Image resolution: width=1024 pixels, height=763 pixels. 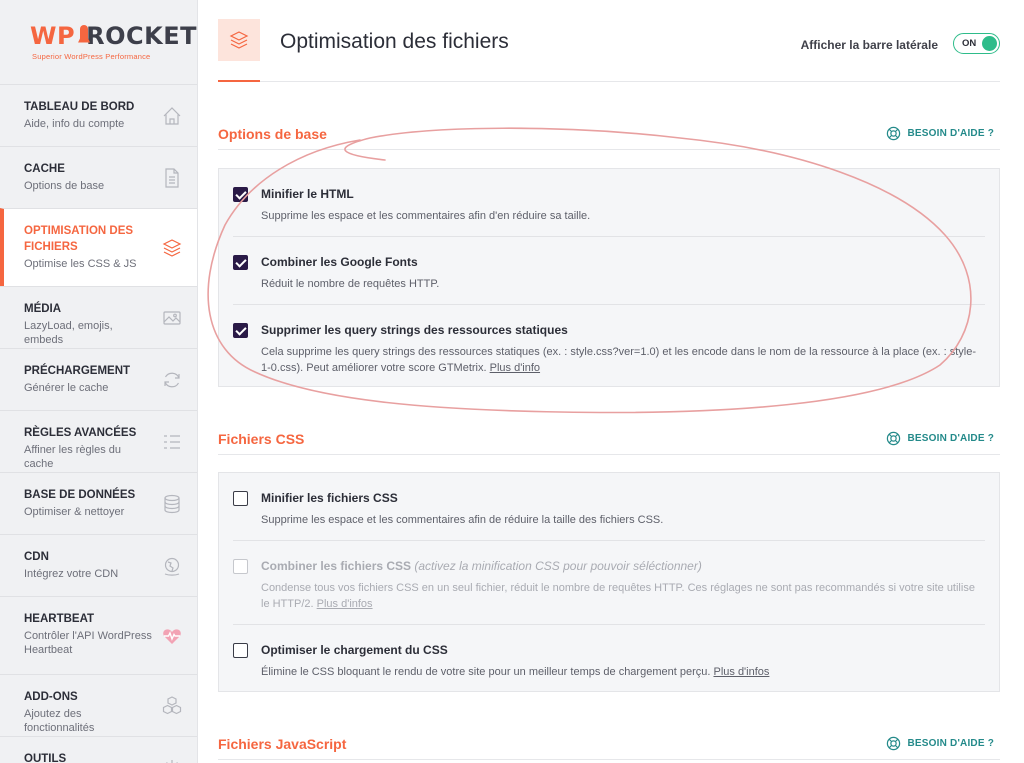 What do you see at coordinates (336, 566) in the screenshot?
I see `option-label-text: Combiner les fichiers CSS` at bounding box center [336, 566].